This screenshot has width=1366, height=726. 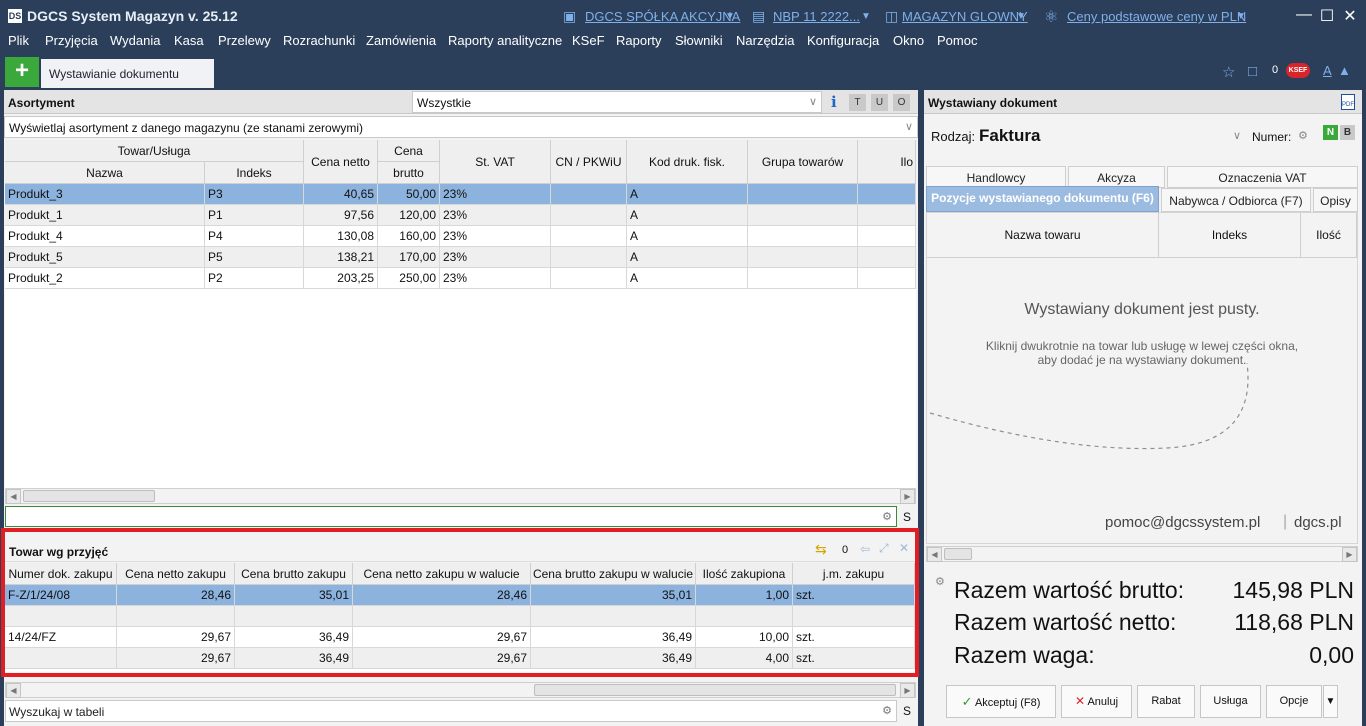 What do you see at coordinates (1009, 136) in the screenshot?
I see `document-type: Faktura` at bounding box center [1009, 136].